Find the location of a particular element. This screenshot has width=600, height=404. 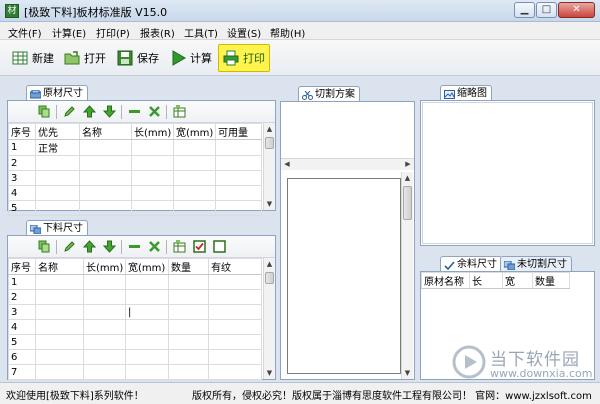

check-all-icon is located at coordinates (199, 247).